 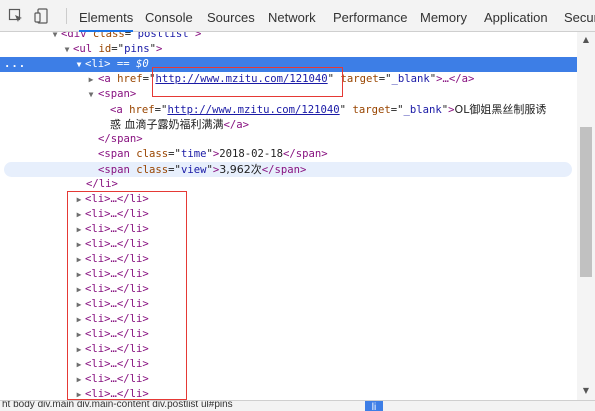 What do you see at coordinates (142, 64) in the screenshot?
I see `console-ref: $0` at bounding box center [142, 64].